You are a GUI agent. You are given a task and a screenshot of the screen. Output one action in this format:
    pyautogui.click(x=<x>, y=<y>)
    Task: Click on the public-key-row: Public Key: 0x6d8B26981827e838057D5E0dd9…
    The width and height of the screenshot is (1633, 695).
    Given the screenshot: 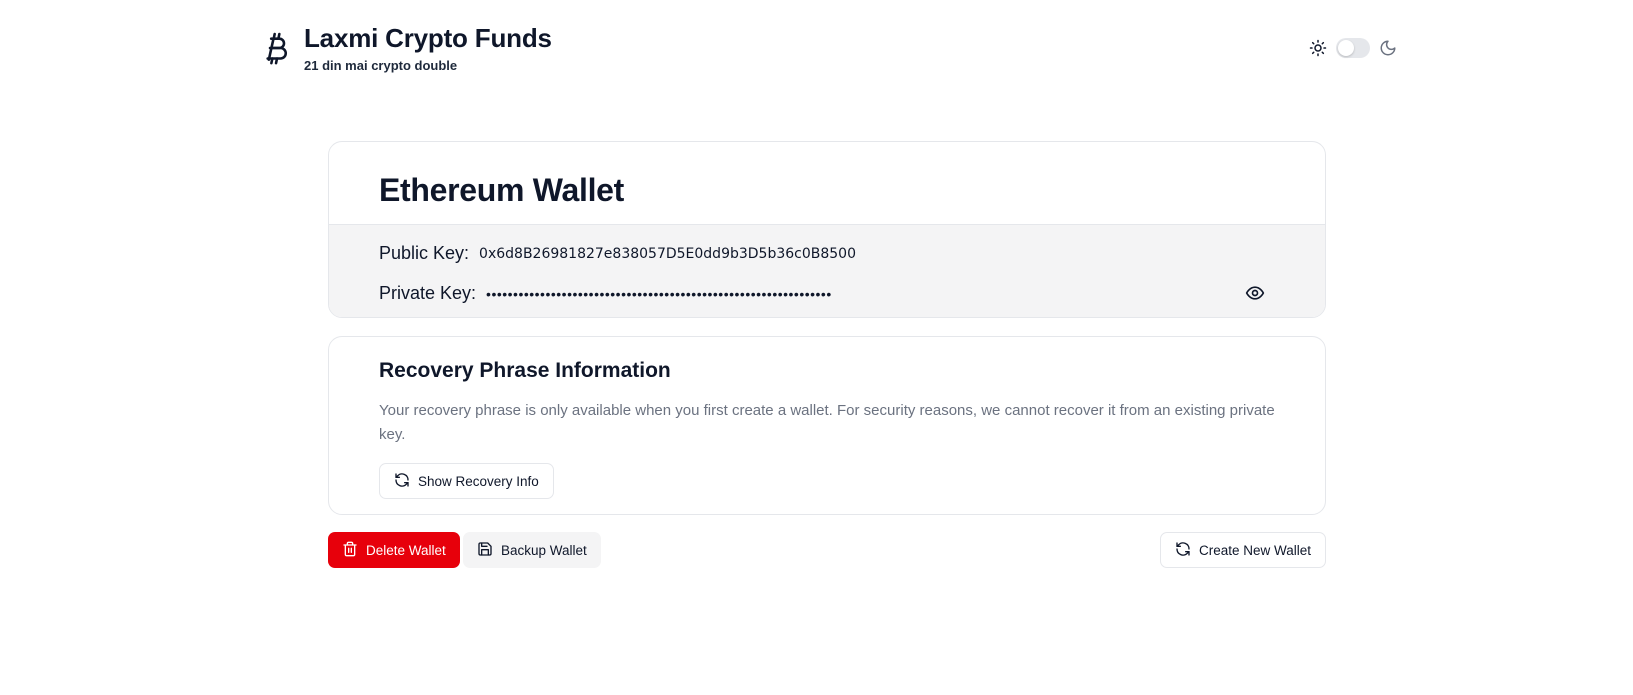 What is the action you would take?
    pyautogui.click(x=617, y=253)
    